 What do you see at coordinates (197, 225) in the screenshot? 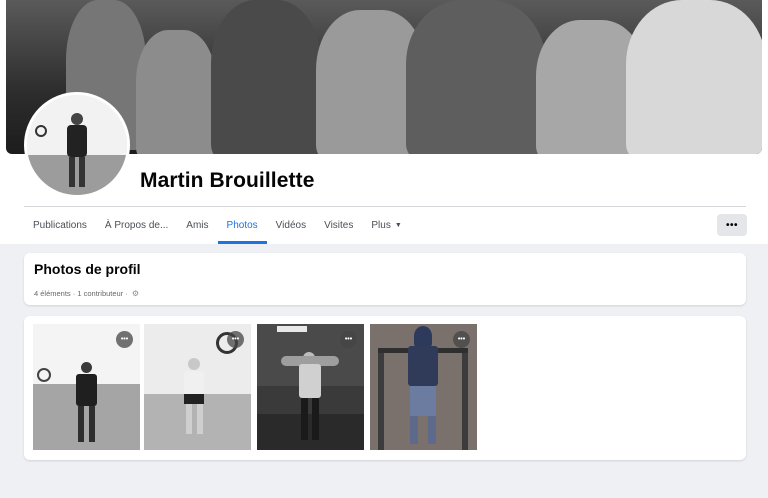
I see `tab-amis: Amis` at bounding box center [197, 225].